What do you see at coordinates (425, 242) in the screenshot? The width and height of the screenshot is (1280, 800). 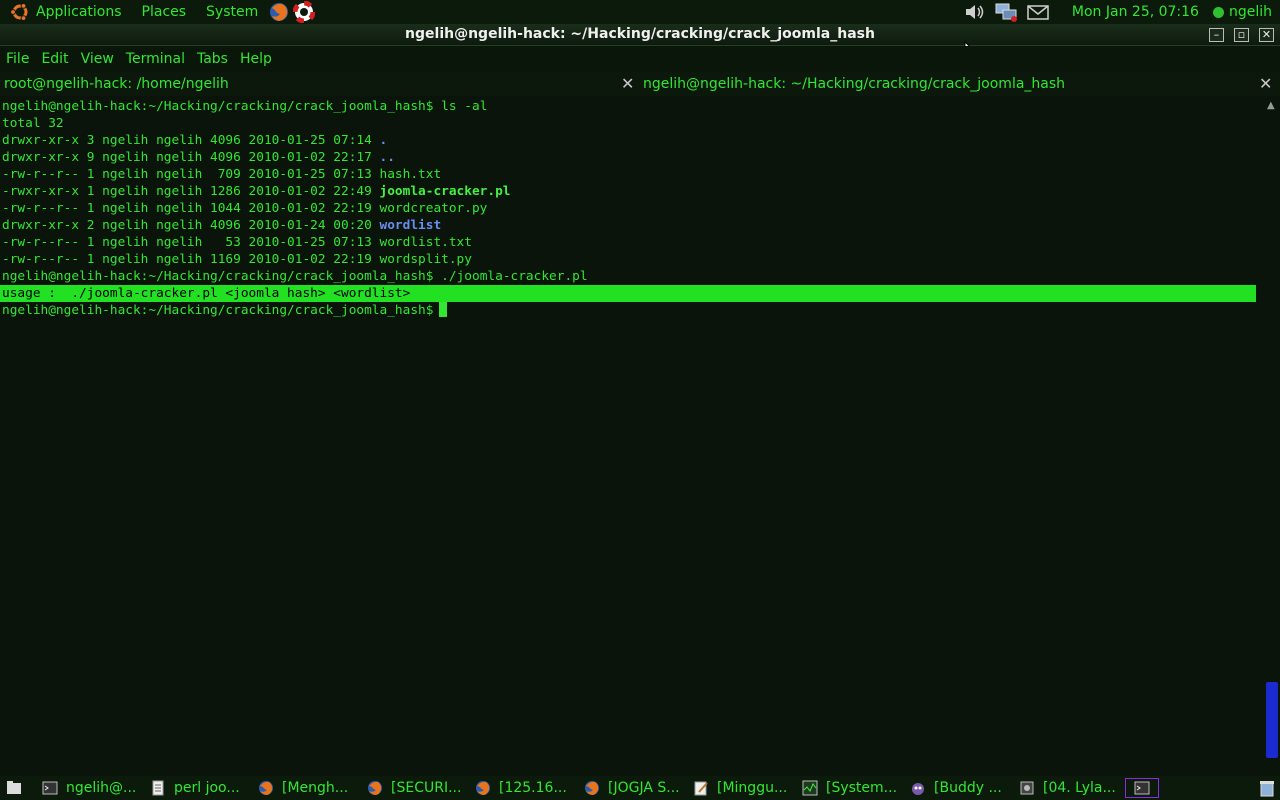 I see `file-name: wordlist.txt` at bounding box center [425, 242].